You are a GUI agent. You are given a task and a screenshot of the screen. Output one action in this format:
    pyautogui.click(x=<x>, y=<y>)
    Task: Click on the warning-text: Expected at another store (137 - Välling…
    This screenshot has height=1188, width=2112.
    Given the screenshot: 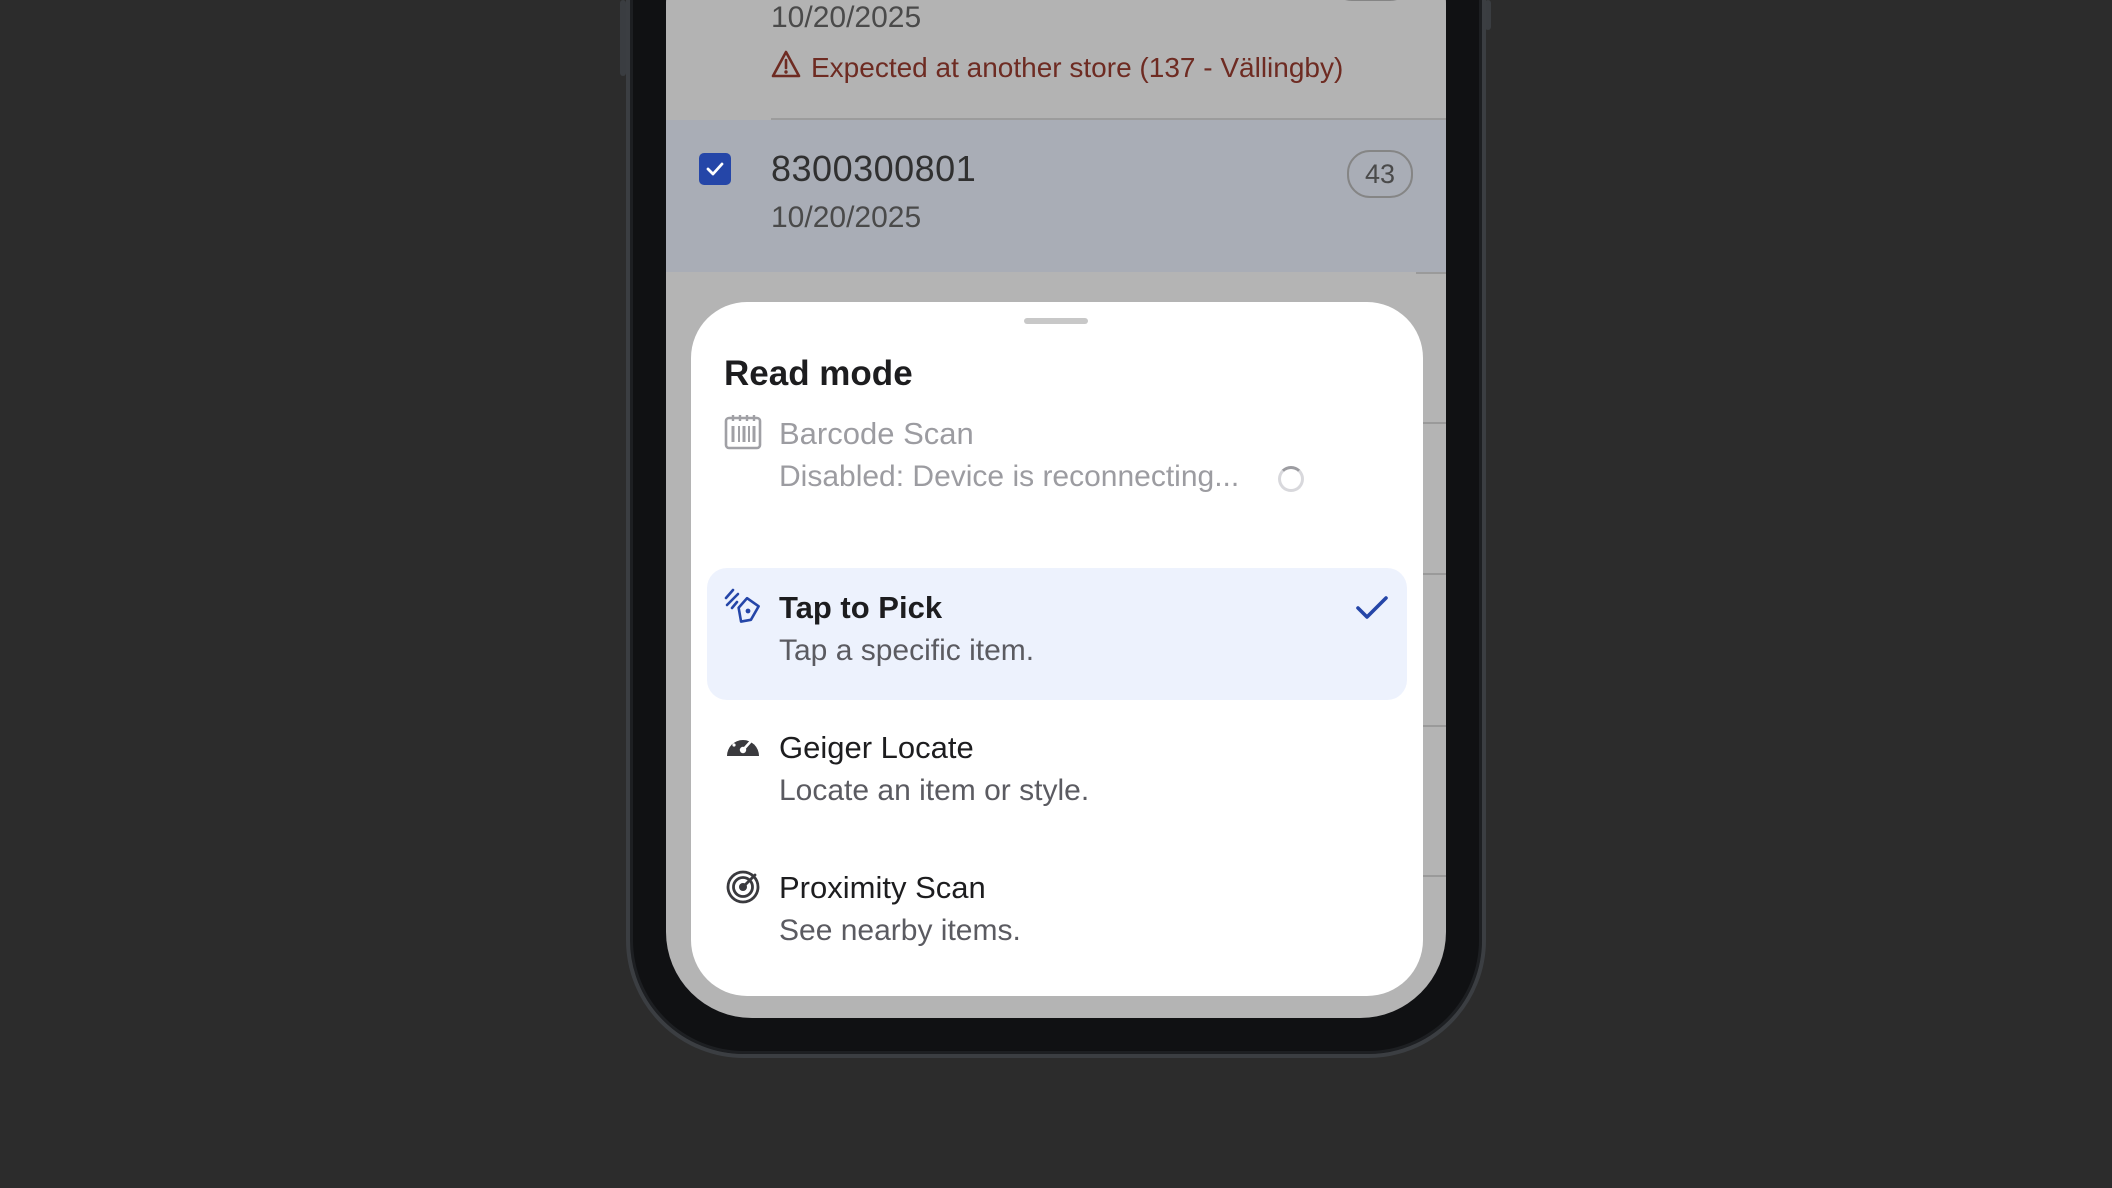 What is the action you would take?
    pyautogui.click(x=1077, y=67)
    